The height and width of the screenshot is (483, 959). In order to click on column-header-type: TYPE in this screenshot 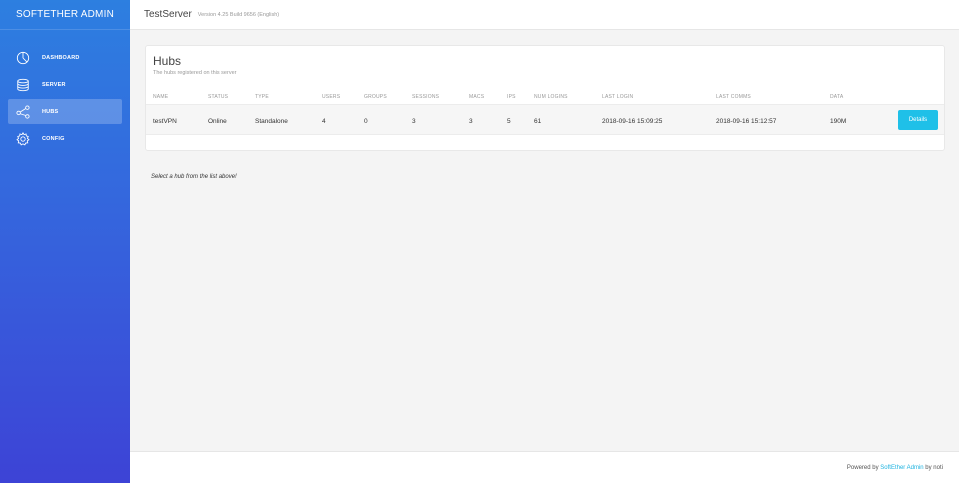, I will do `click(262, 97)`.